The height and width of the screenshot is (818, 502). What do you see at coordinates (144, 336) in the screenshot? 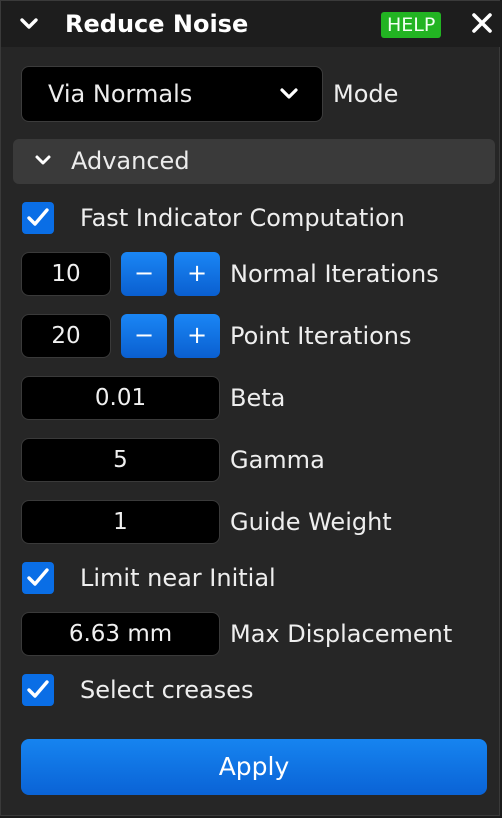
I see `point-iterations-decrement-button: −` at bounding box center [144, 336].